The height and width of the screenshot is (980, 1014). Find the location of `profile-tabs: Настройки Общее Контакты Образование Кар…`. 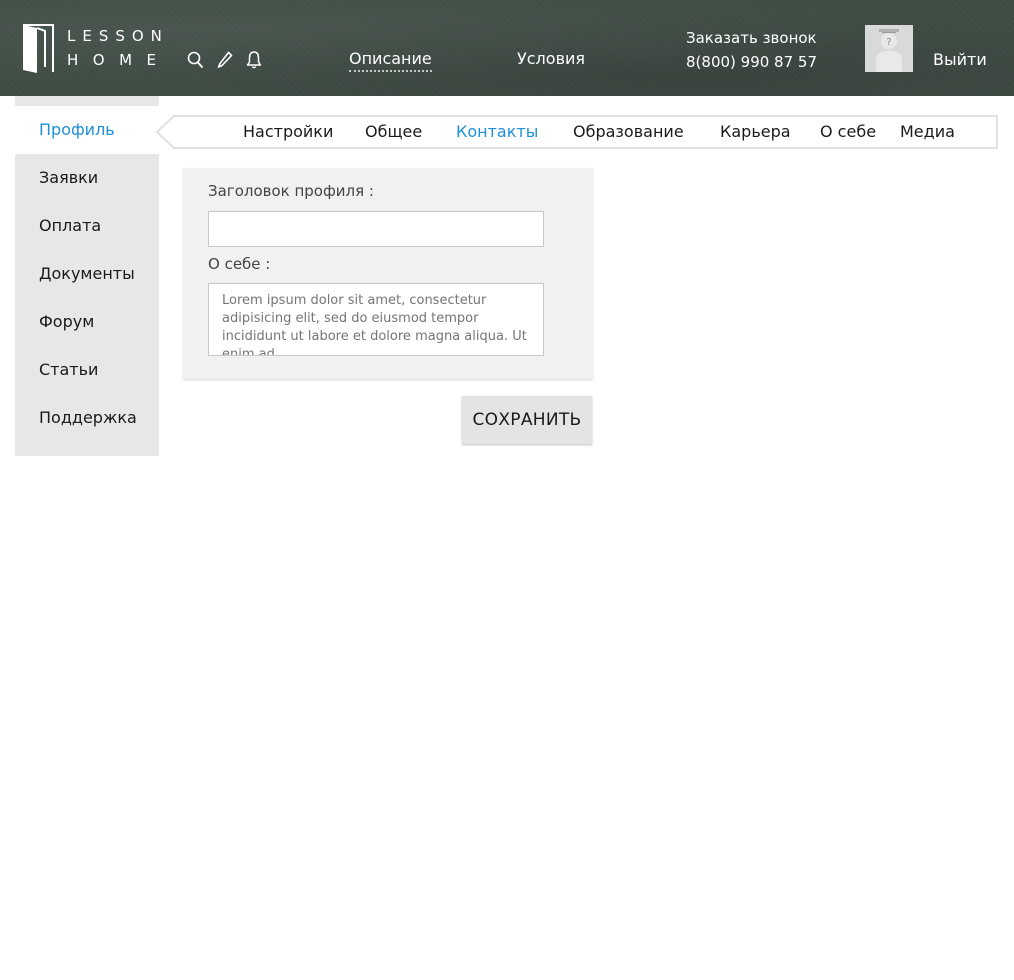

profile-tabs: Настройки Общее Контакты Образование Кар… is located at coordinates (586, 132).